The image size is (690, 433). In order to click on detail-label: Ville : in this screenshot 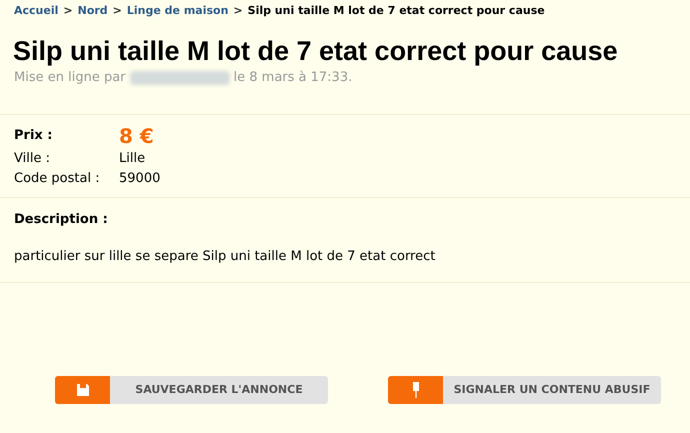, I will do `click(32, 159)`.